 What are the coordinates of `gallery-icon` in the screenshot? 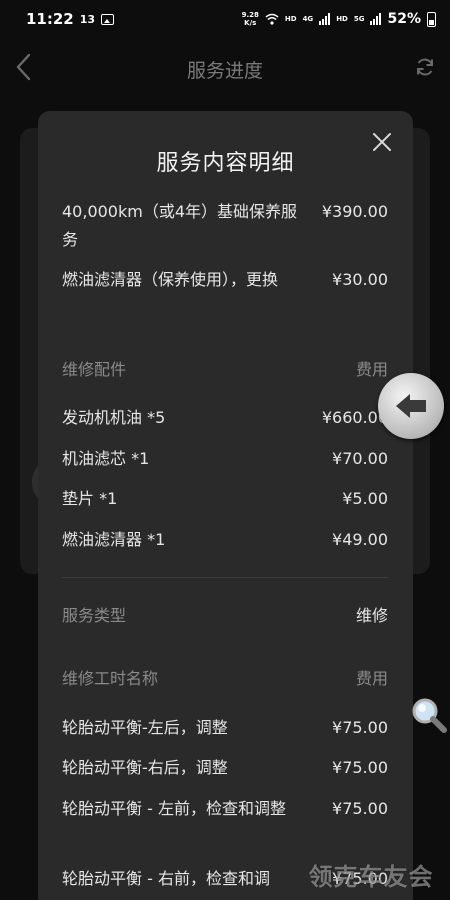 It's located at (108, 19).